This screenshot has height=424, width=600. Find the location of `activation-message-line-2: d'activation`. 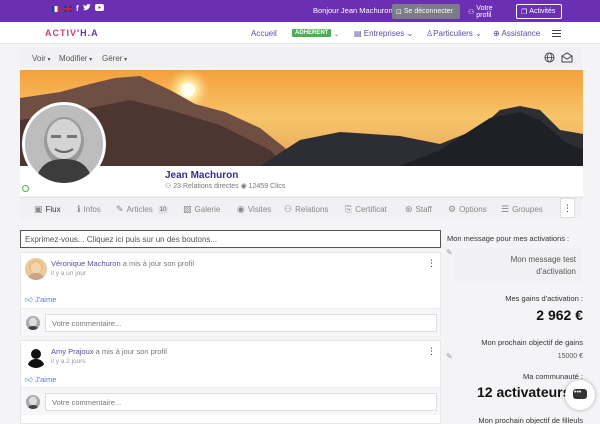

activation-message-line-2: d'activation is located at coordinates (556, 271).